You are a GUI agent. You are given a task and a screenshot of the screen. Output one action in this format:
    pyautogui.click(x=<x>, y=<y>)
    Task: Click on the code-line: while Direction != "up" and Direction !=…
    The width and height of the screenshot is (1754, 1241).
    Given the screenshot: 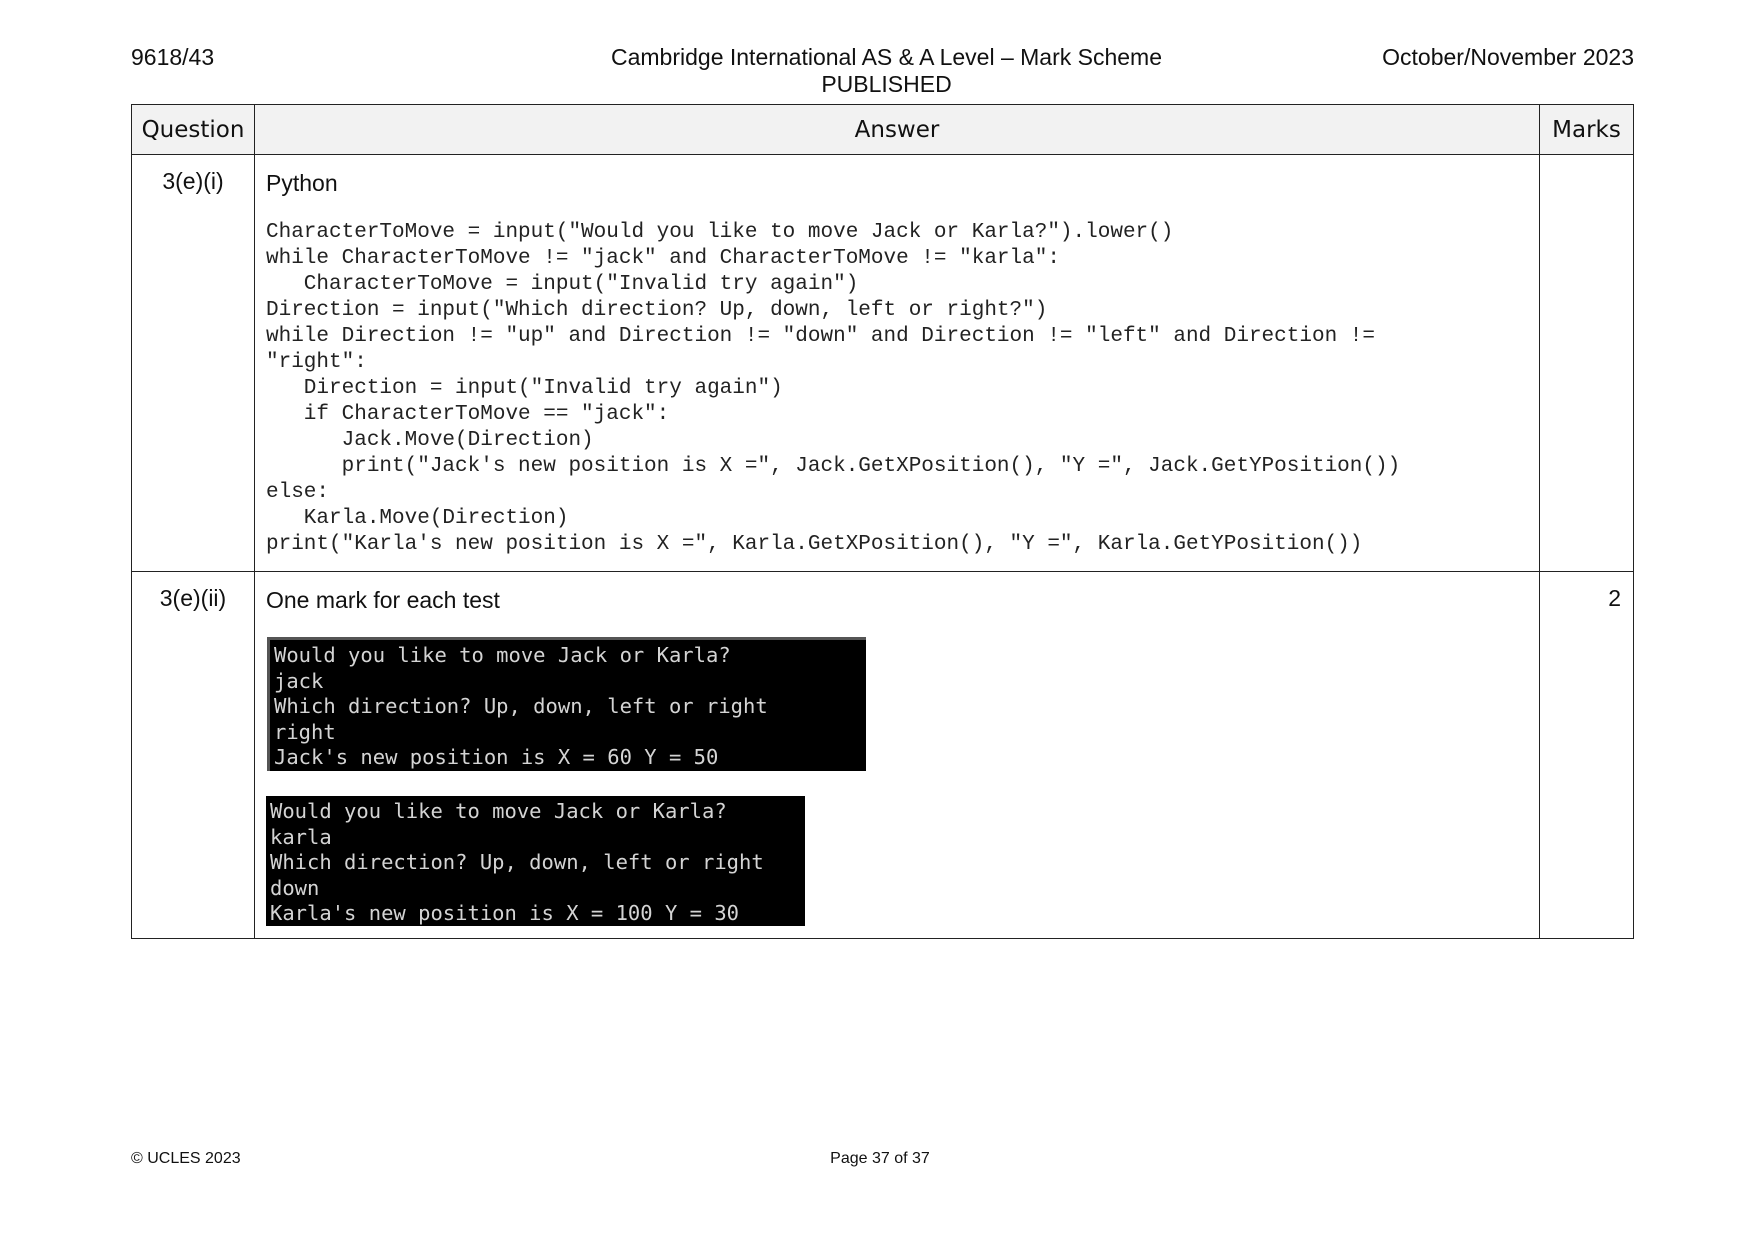 What is the action you would take?
    pyautogui.click(x=820, y=336)
    